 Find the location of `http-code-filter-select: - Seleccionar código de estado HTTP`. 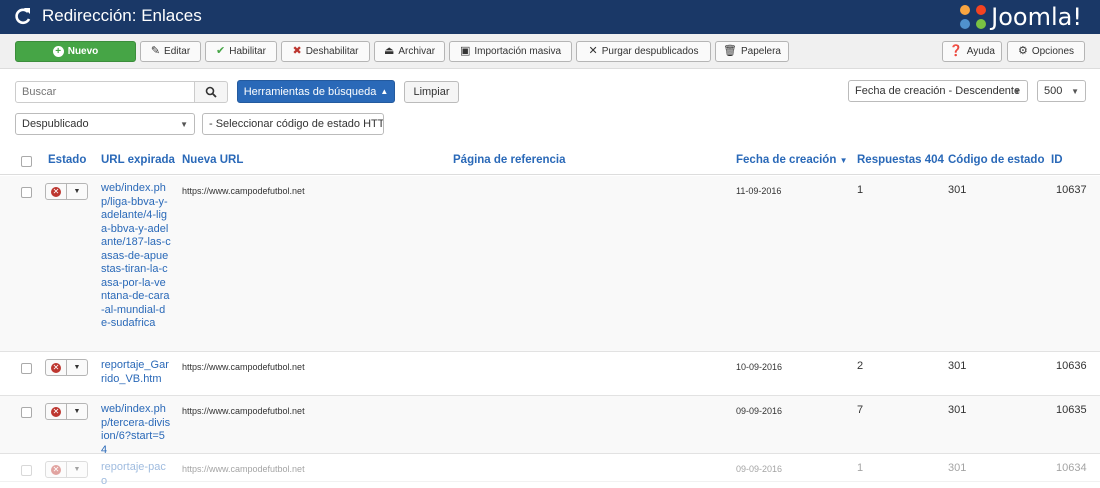

http-code-filter-select: - Seleccionar código de estado HTTP is located at coordinates (293, 124).